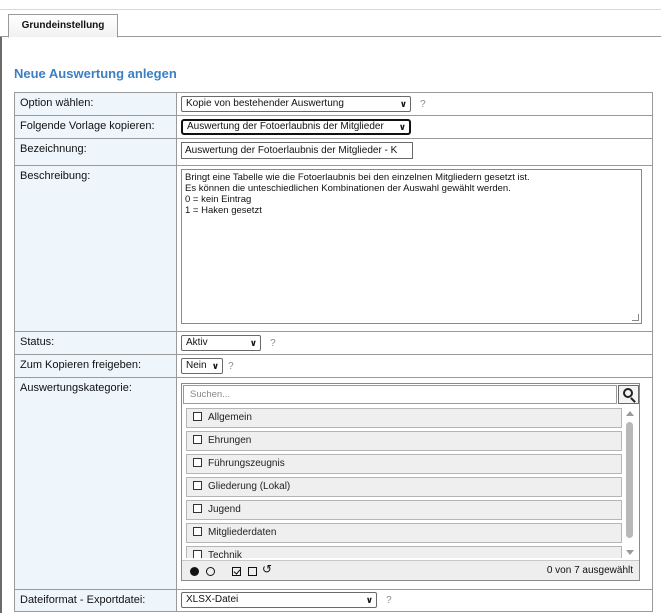 Image resolution: width=661 pixels, height=613 pixels. Describe the element at coordinates (414, 104) in the screenshot. I see `option-cell: Kopie von bestehender Auswertung ∨ ?` at that location.